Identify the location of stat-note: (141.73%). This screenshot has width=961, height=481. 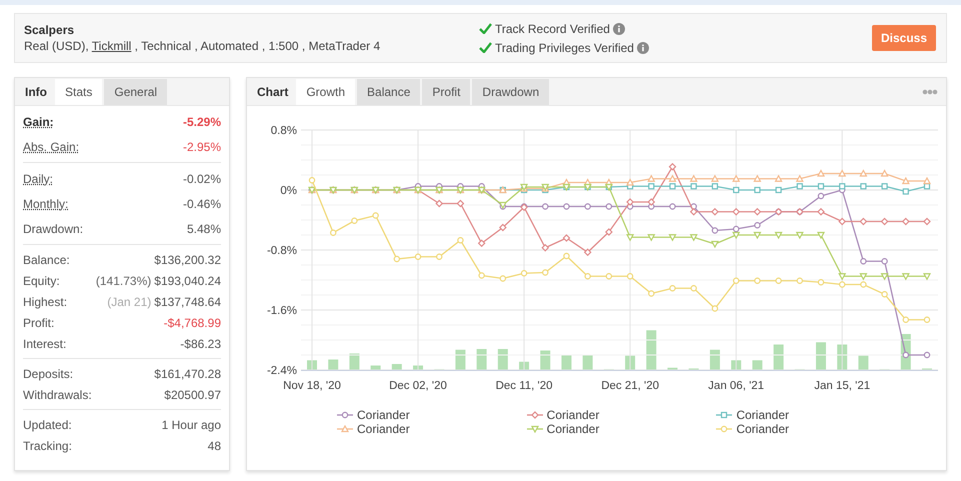
(124, 281).